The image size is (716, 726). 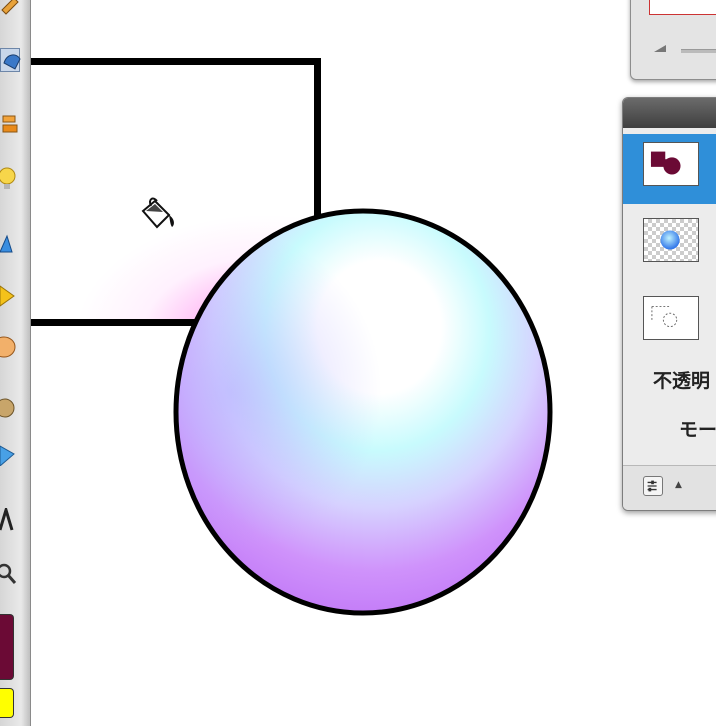 What do you see at coordinates (11, 9) in the screenshot?
I see `brush-icon` at bounding box center [11, 9].